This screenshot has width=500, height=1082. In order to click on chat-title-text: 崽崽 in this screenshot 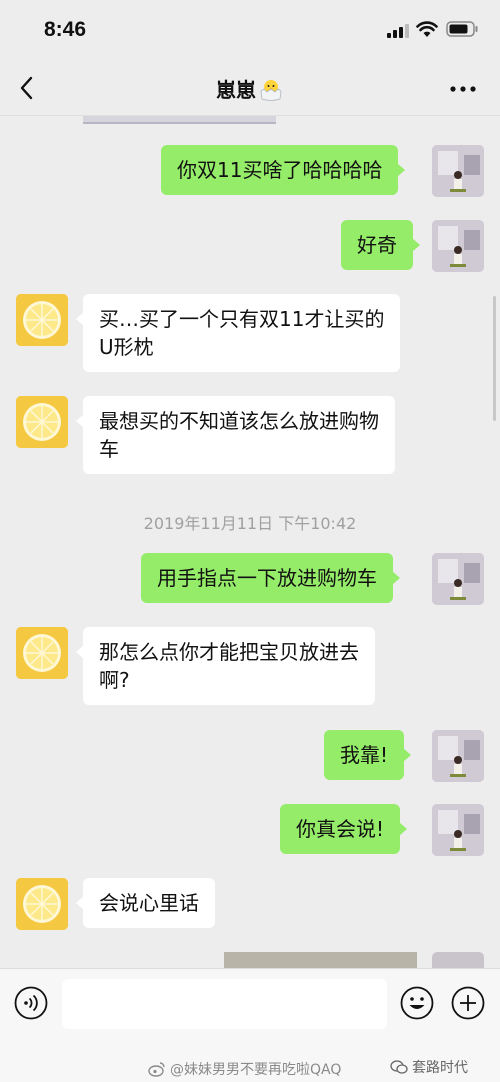, I will do `click(236, 90)`.